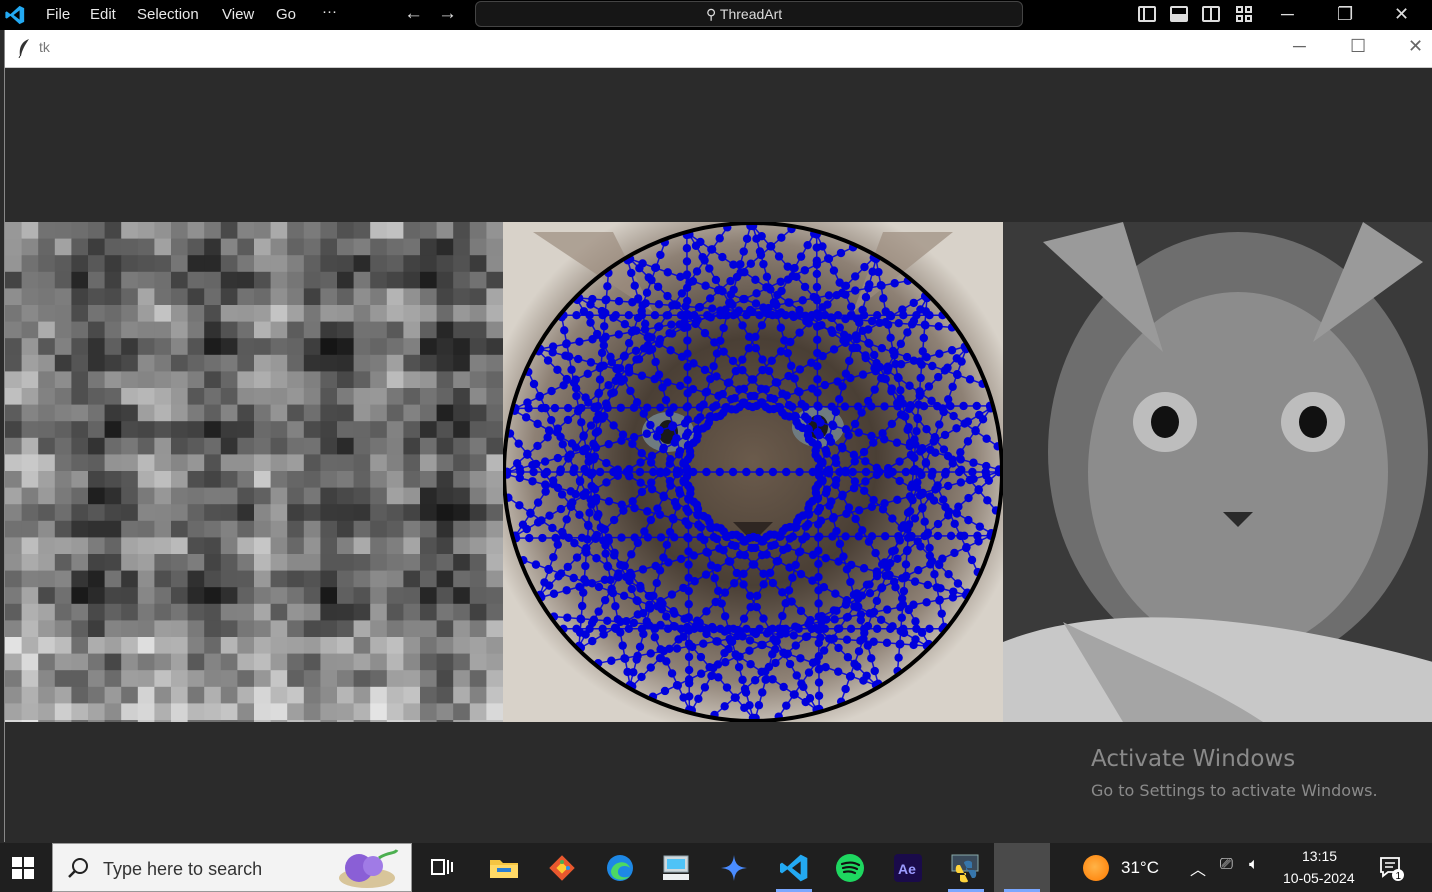  I want to click on spotify-icon, so click(850, 867).